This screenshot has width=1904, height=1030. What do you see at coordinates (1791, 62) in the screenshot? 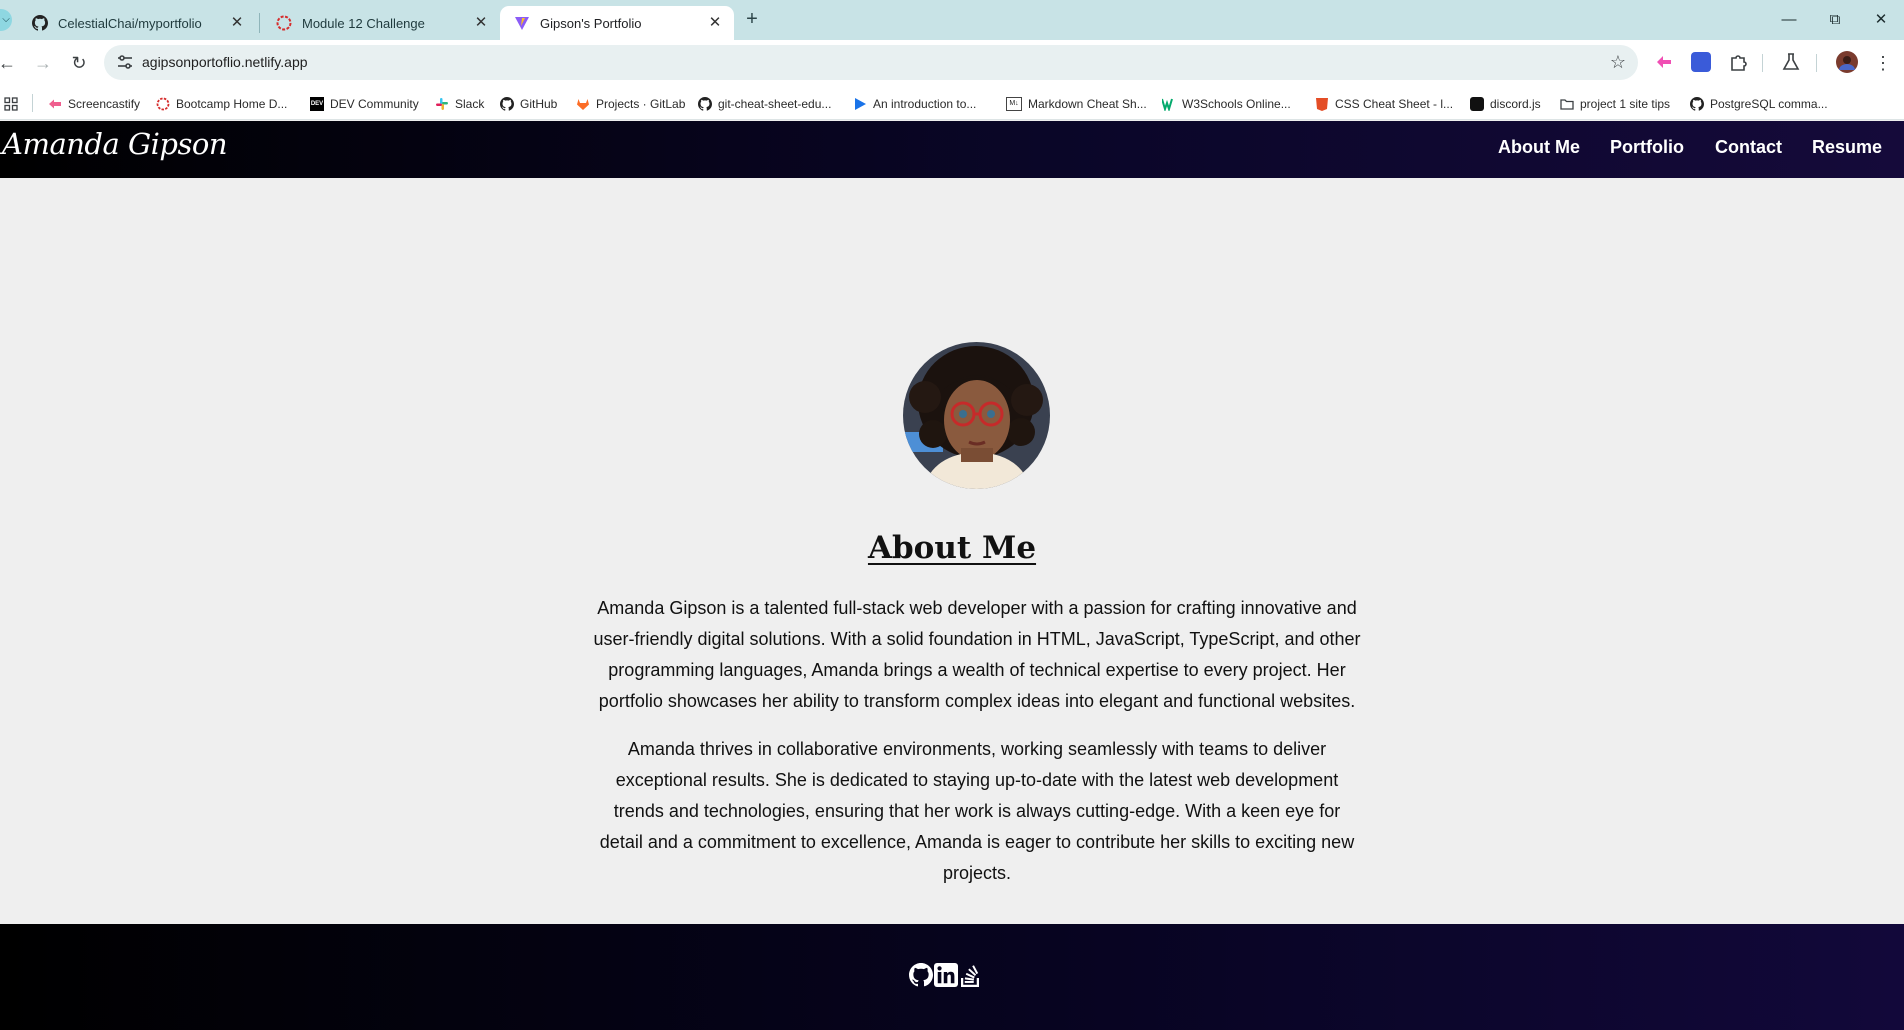
I see `labs-flask-icon` at bounding box center [1791, 62].